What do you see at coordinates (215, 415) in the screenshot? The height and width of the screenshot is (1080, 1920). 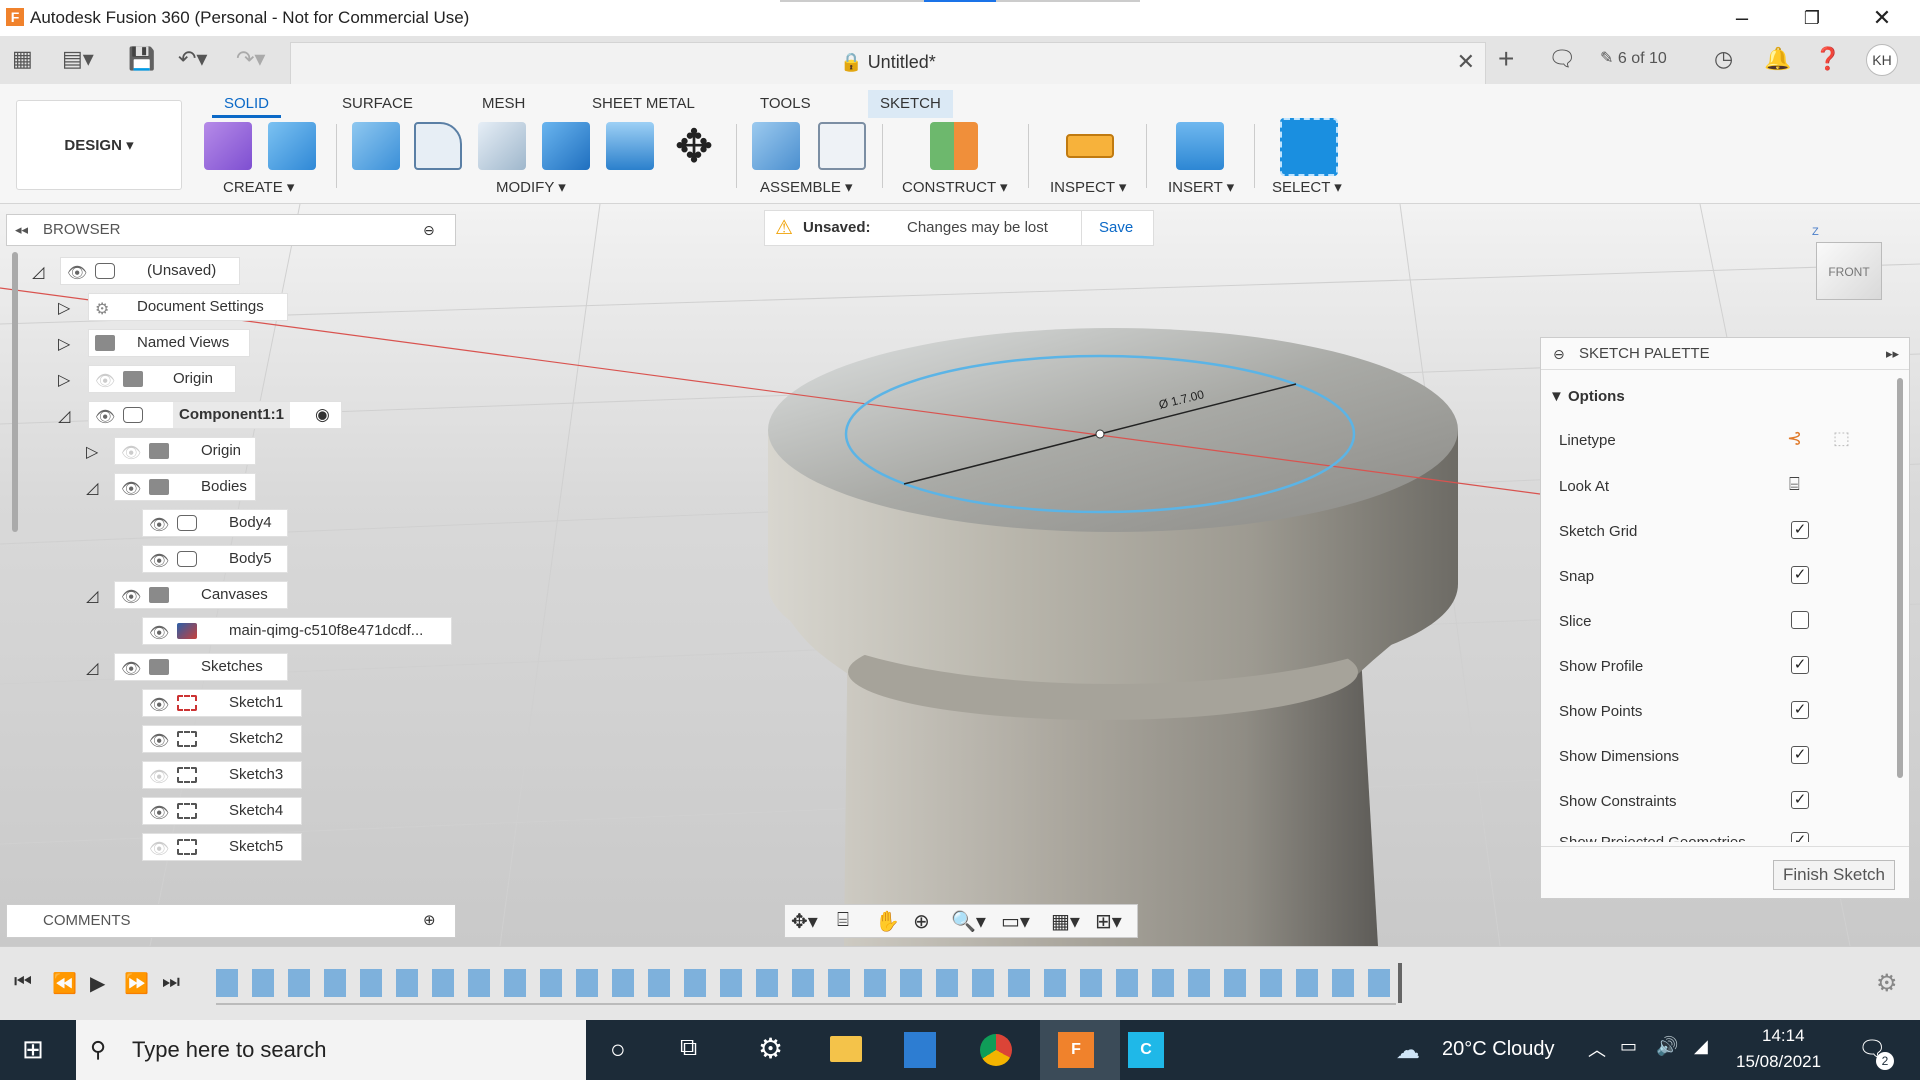 I see `tree-component1: 👁 Component1:1 ◉` at bounding box center [215, 415].